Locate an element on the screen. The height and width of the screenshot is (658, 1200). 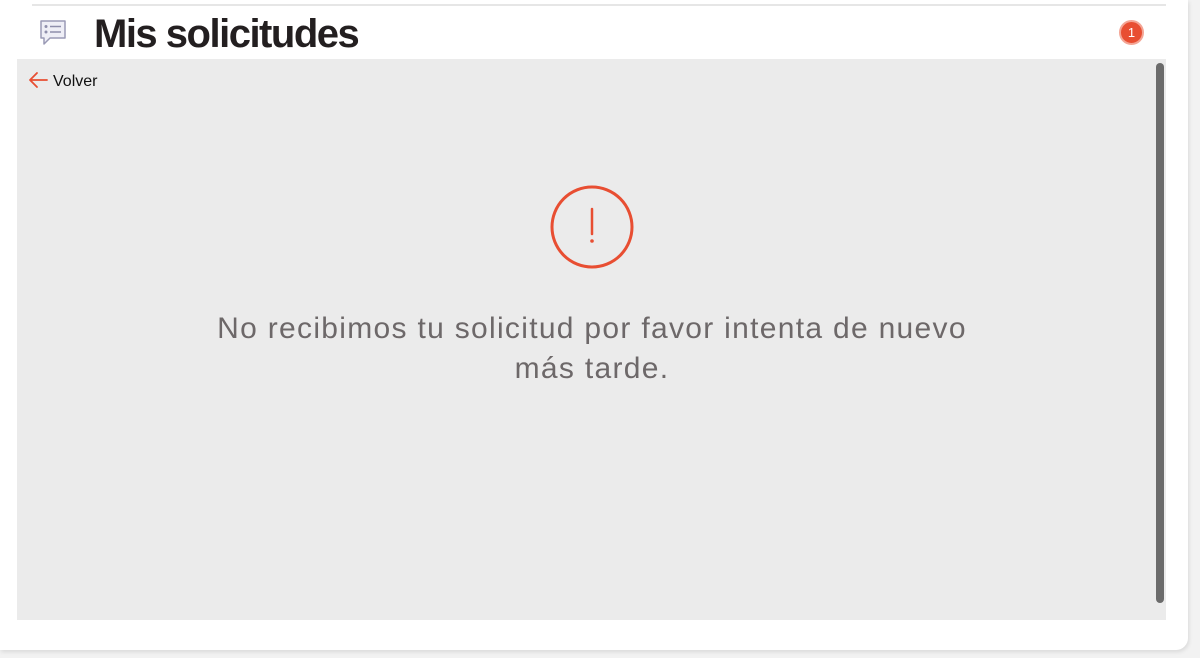
back-button: Volver is located at coordinates (62, 82).